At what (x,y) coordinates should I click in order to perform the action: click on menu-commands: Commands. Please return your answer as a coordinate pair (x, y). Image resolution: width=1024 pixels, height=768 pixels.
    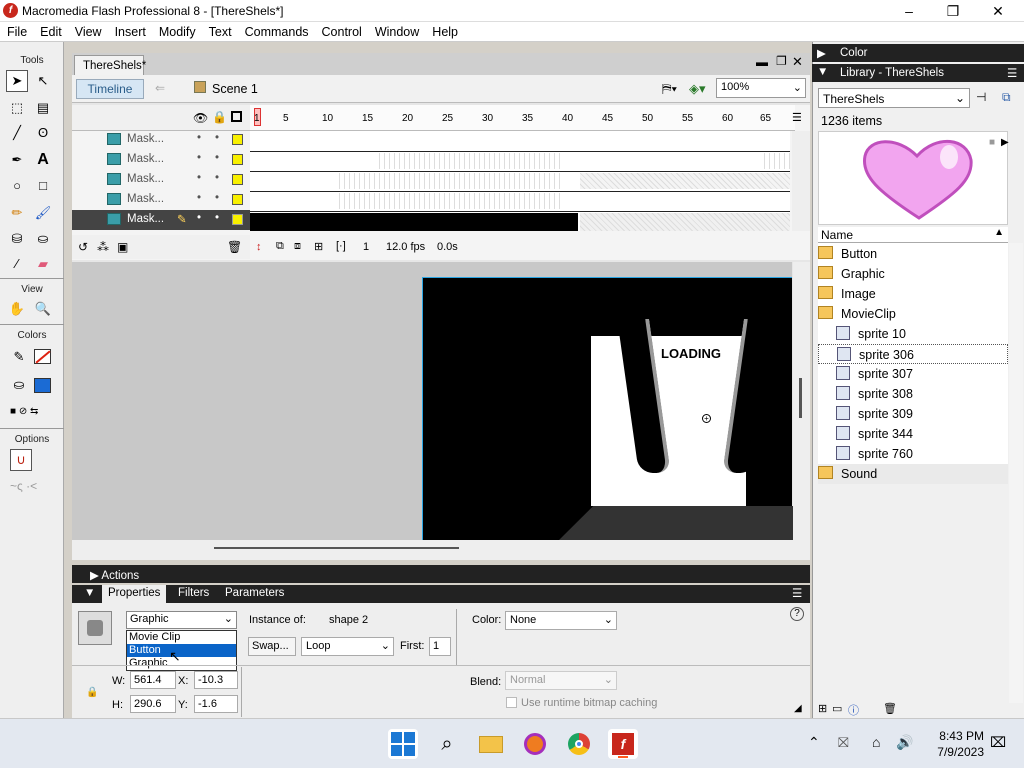
    Looking at the image, I should click on (275, 30).